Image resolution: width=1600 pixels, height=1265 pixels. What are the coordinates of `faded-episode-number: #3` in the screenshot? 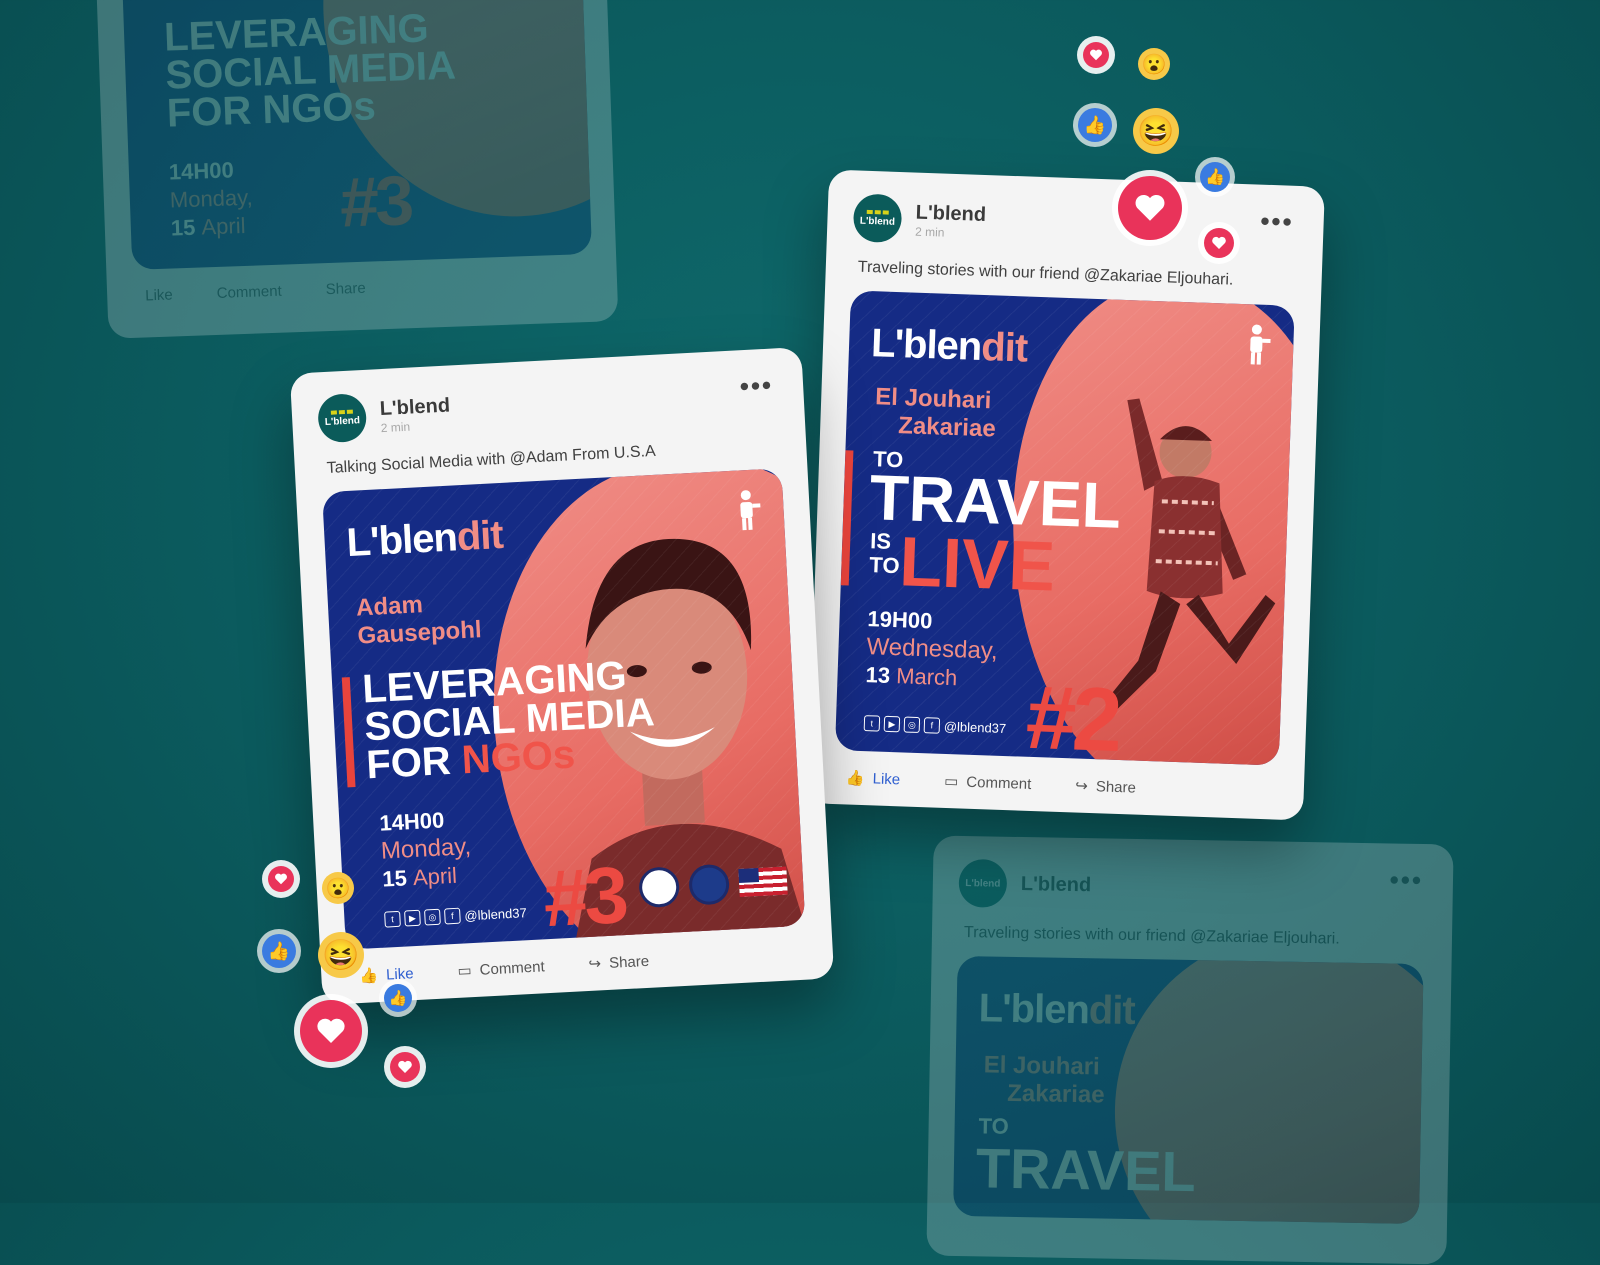 It's located at (375, 201).